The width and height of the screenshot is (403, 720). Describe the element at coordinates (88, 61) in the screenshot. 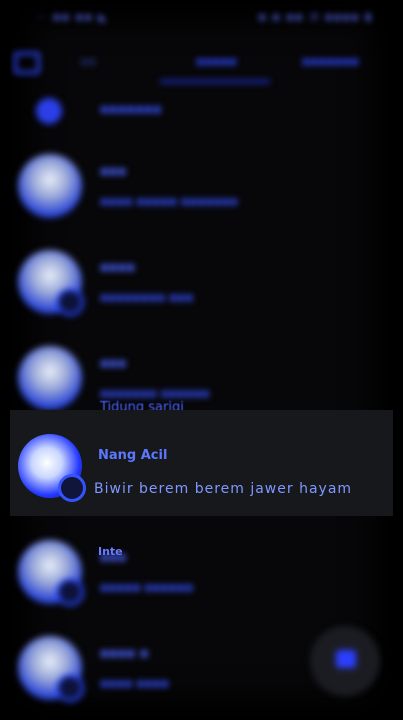

I see `tab-0: ▪▪` at that location.